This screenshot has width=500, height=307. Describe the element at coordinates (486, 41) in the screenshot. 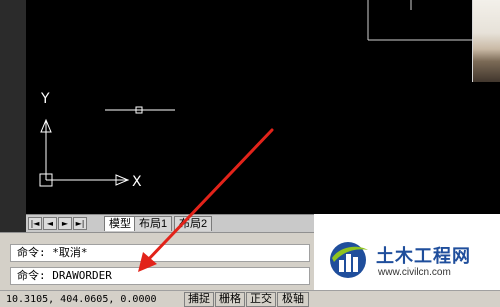

I see `embedded-image-thumbnail` at that location.